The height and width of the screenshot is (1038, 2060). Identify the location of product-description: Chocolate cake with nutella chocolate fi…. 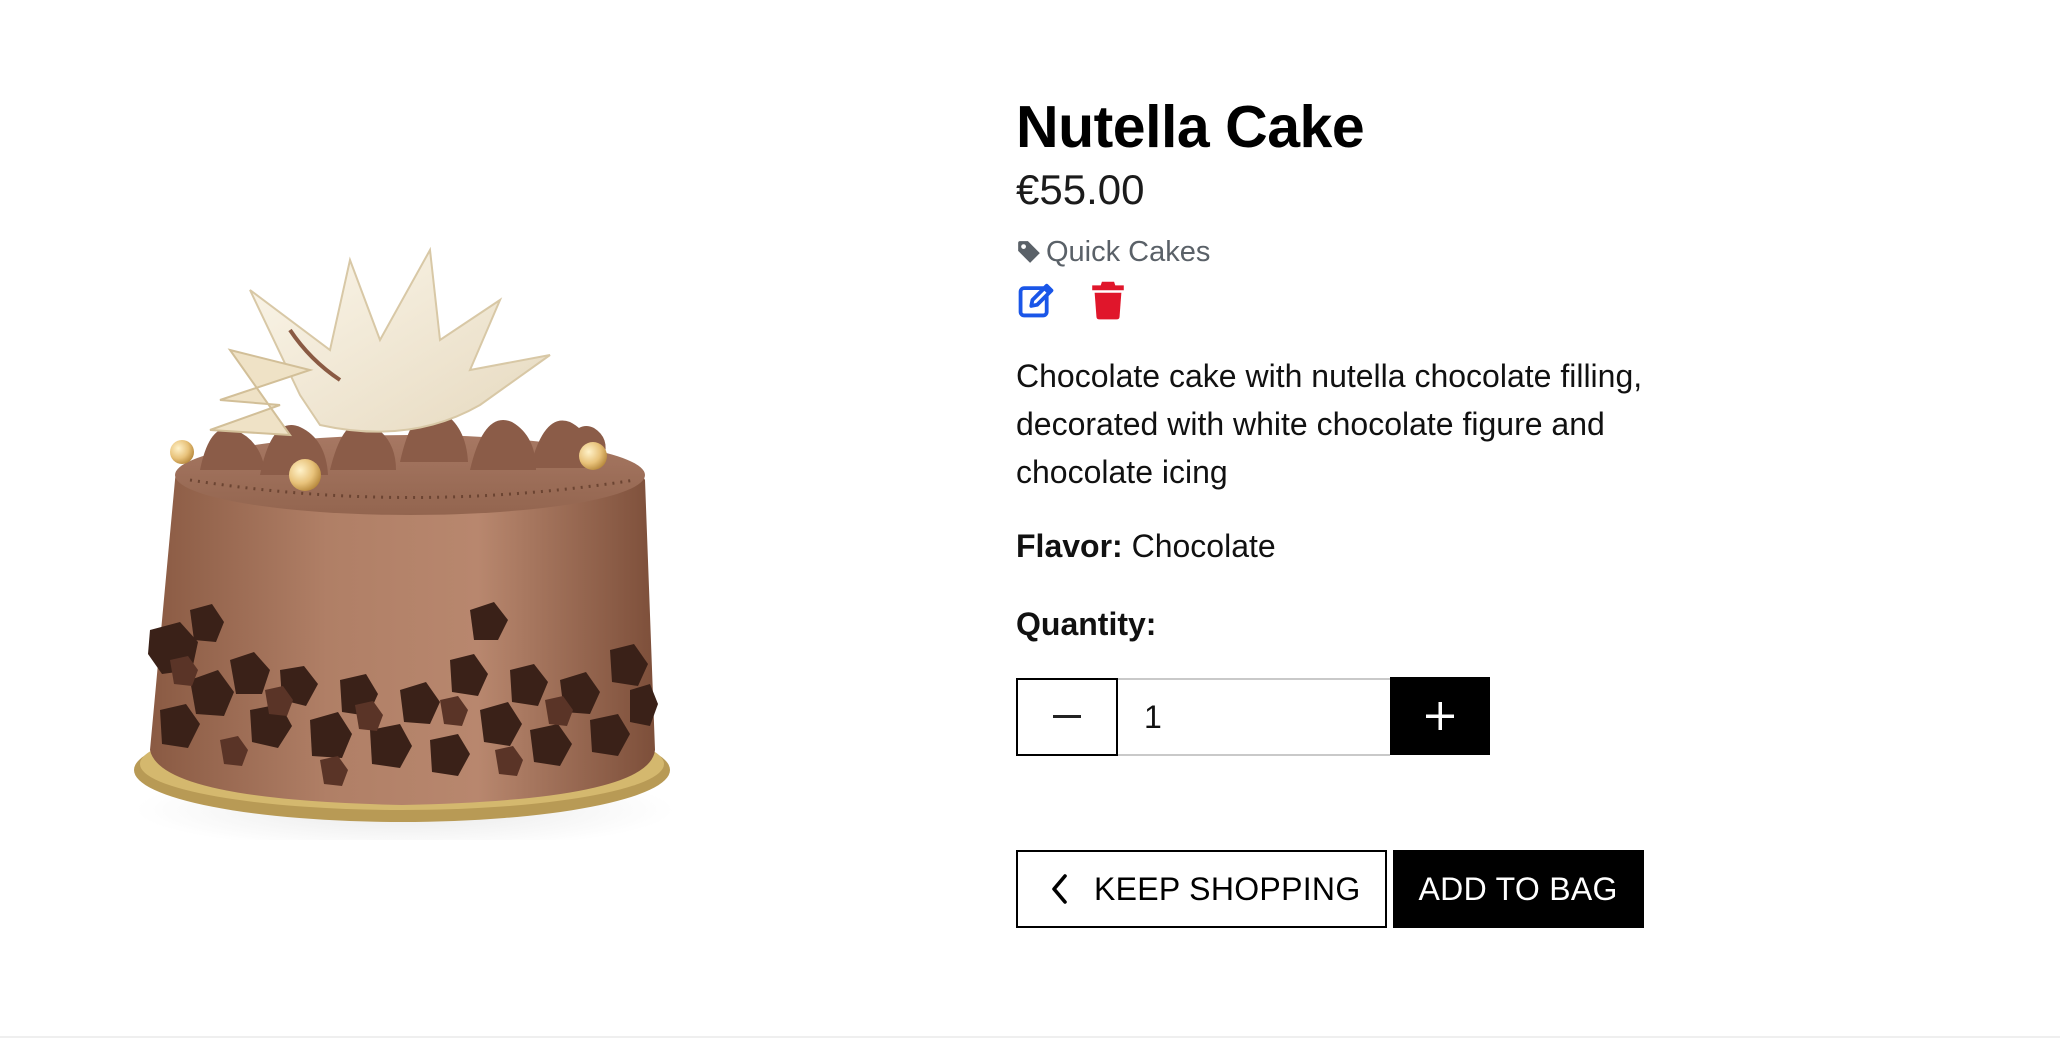
(1329, 424).